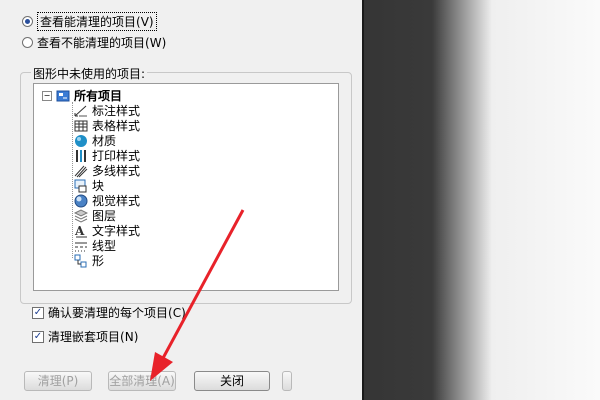 The height and width of the screenshot is (400, 600). I want to click on drawing-icon, so click(63, 95).